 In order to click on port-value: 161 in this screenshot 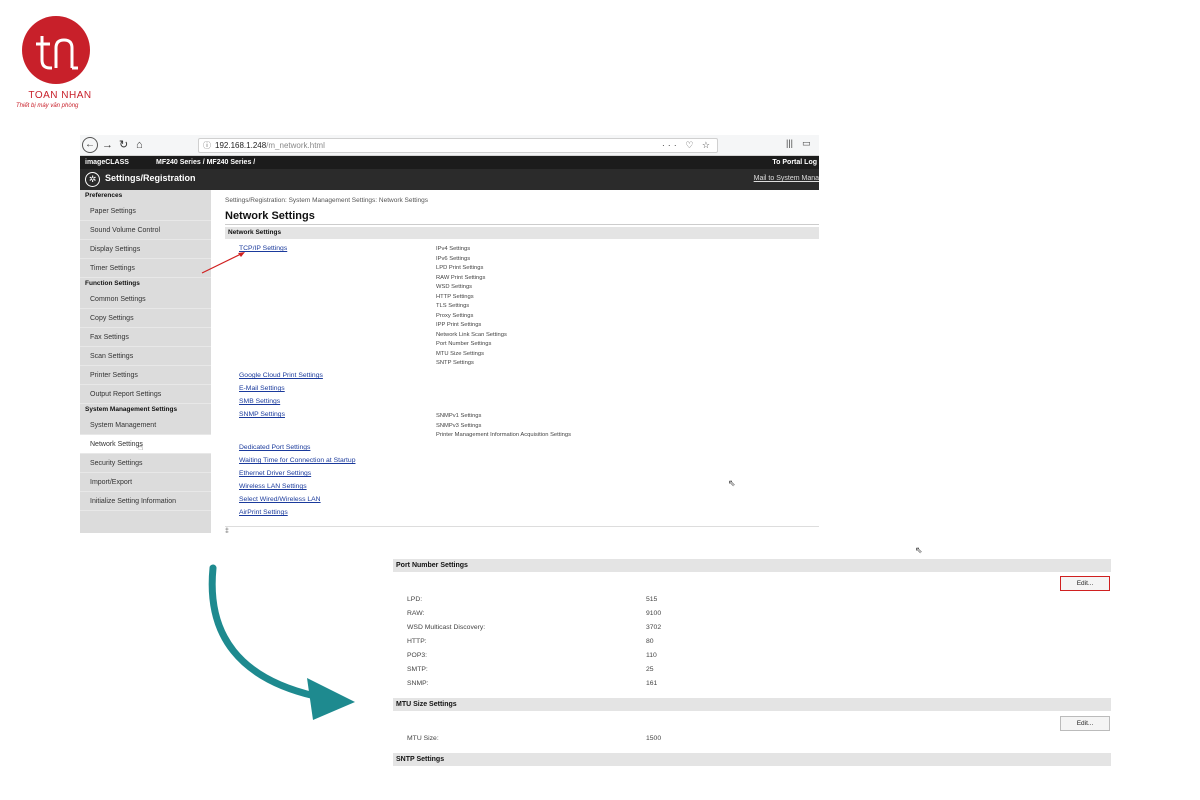, I will do `click(652, 683)`.